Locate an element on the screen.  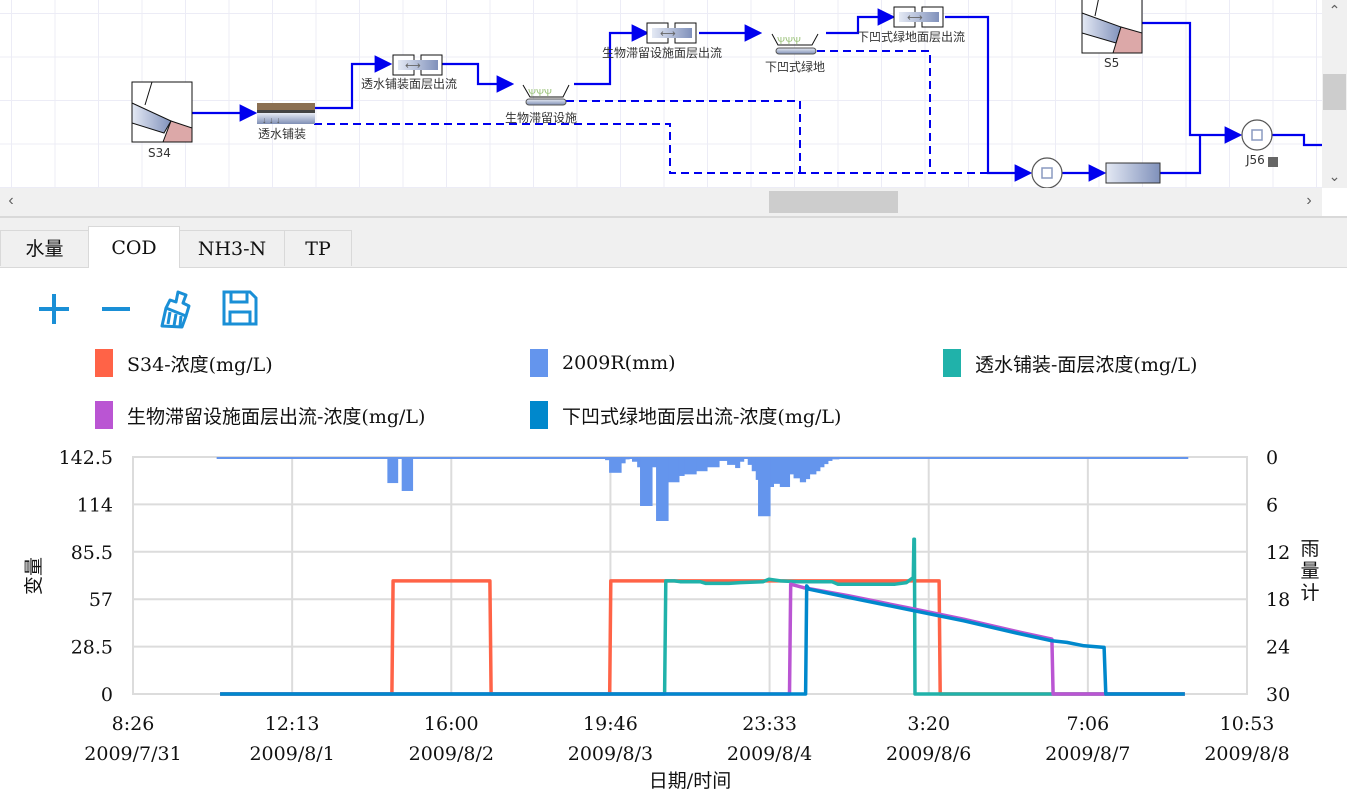
conduit-node is located at coordinates (1133, 173).